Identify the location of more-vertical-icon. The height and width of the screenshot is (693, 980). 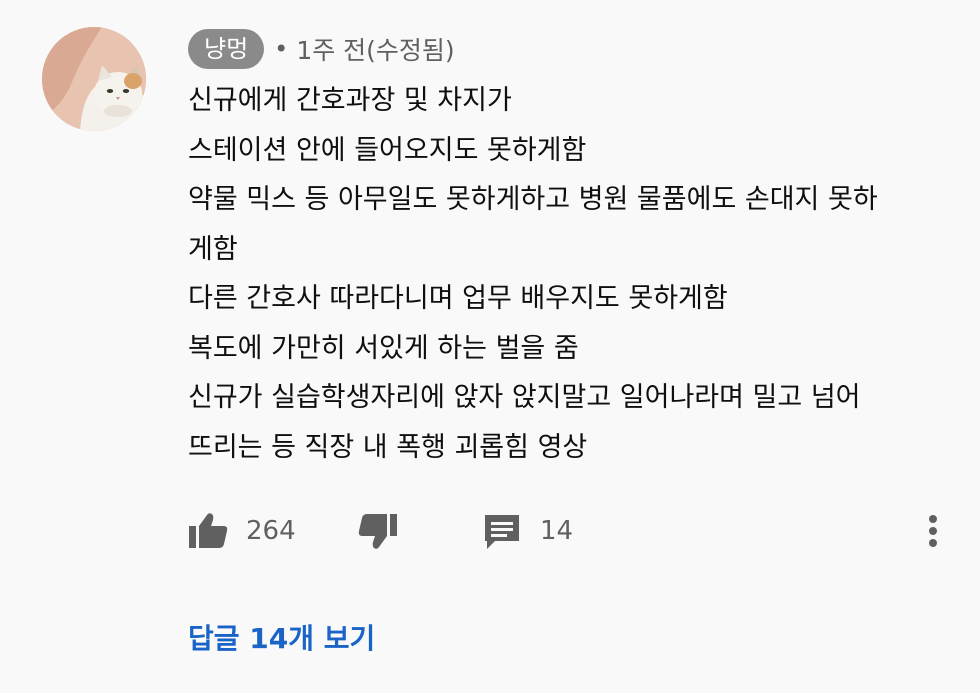
(933, 531).